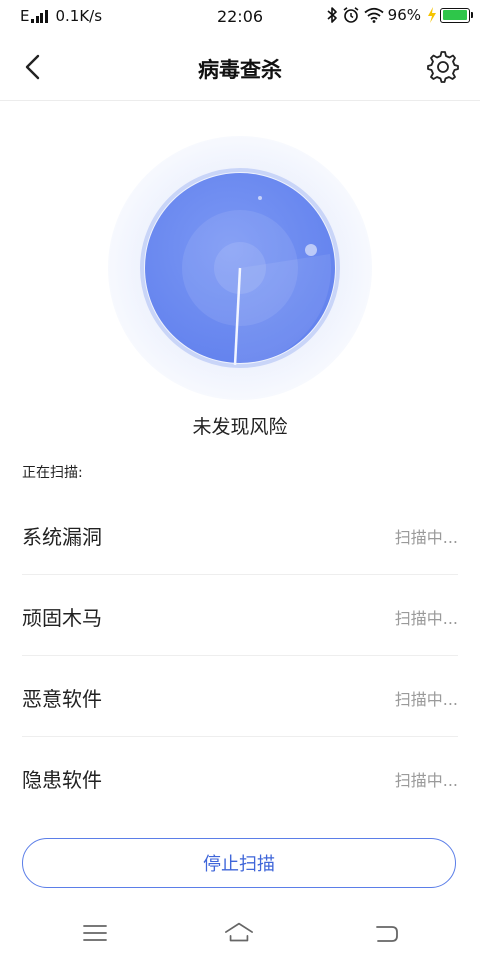 This screenshot has width=480, height=960. Describe the element at coordinates (240, 17) in the screenshot. I see `status-bar: E 0.1K/s 22:06 96%` at that location.